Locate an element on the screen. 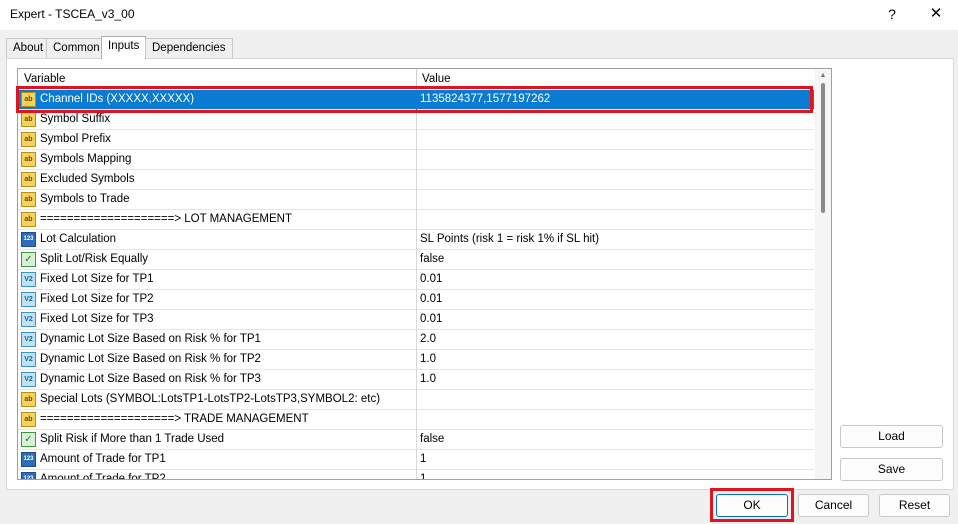 Image resolution: width=958 pixels, height=524 pixels. table-row: 123 Amount of Trade for TP2 1 is located at coordinates (416, 474).